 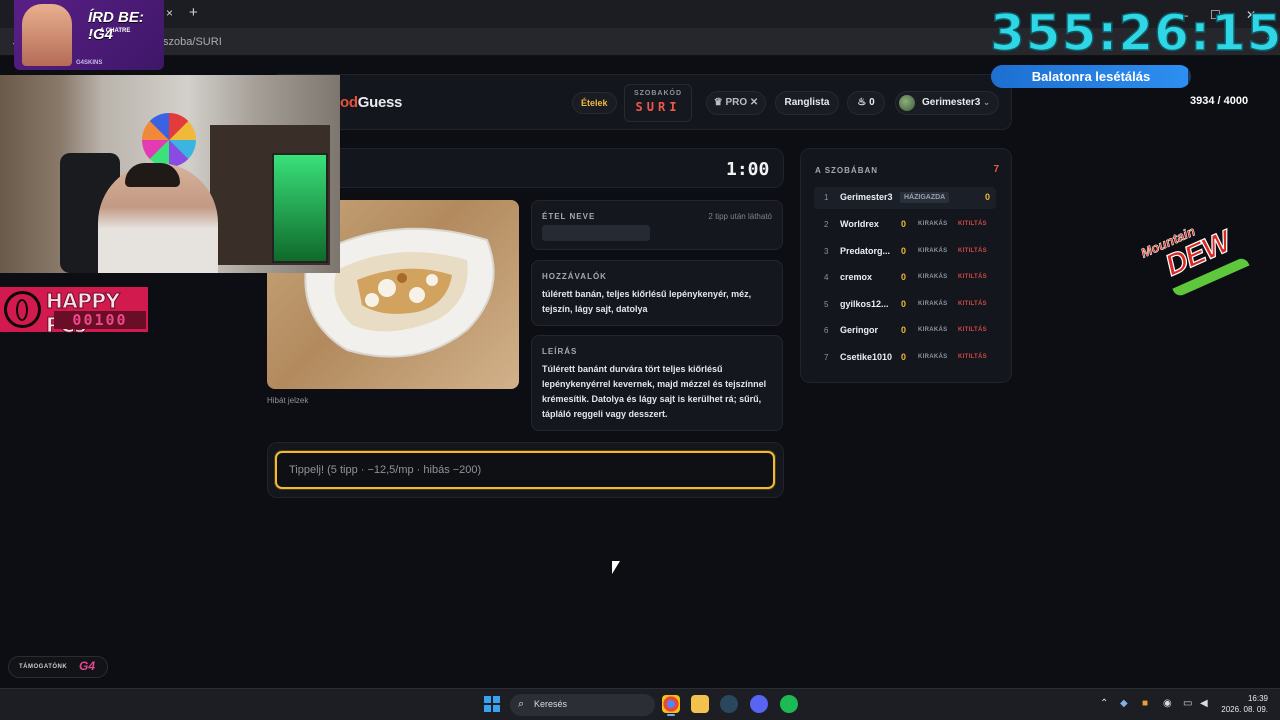 What do you see at coordinates (657, 225) in the screenshot?
I see `dish-name-card: ÉTEL NEVE 2 tipp után látható` at bounding box center [657, 225].